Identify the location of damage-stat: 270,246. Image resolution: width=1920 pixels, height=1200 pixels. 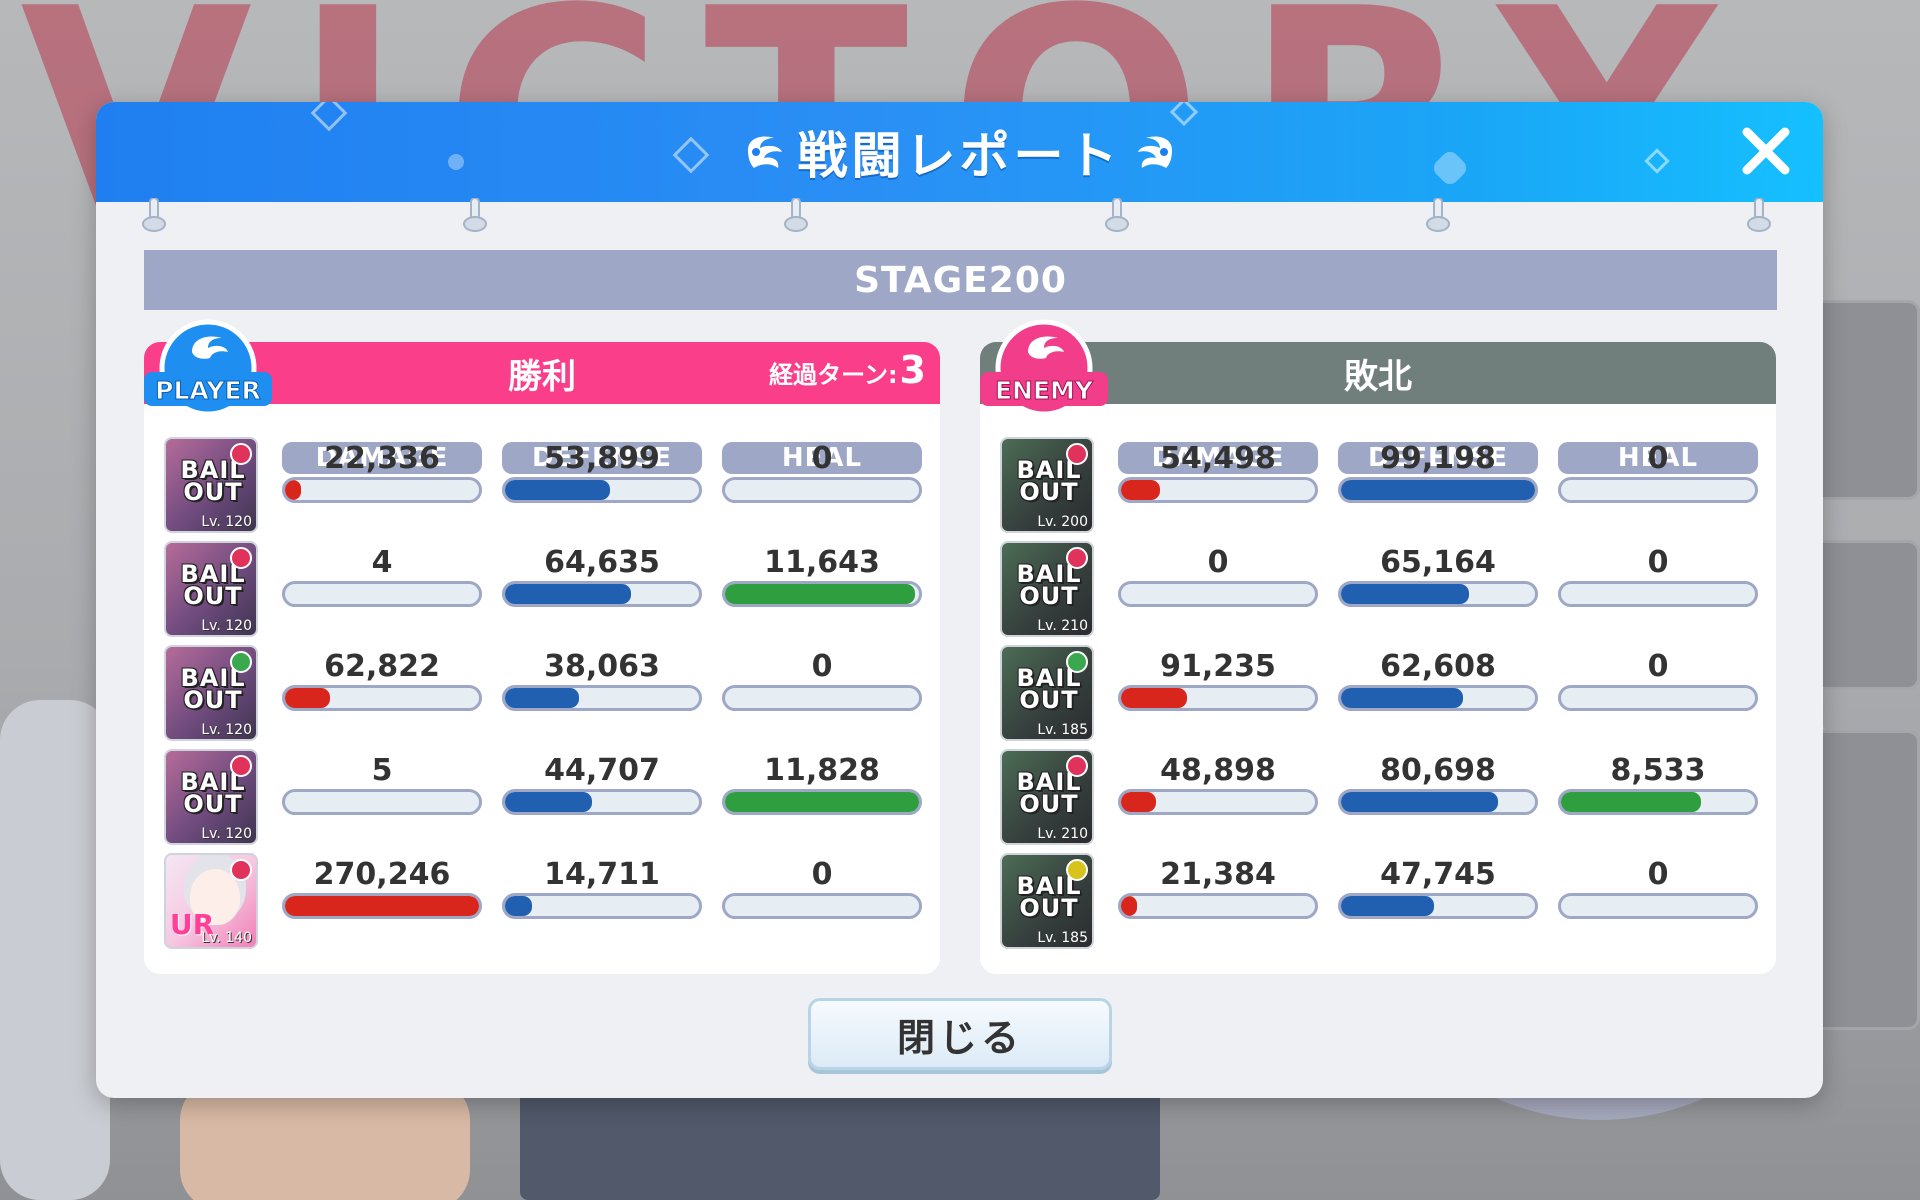
(382, 901).